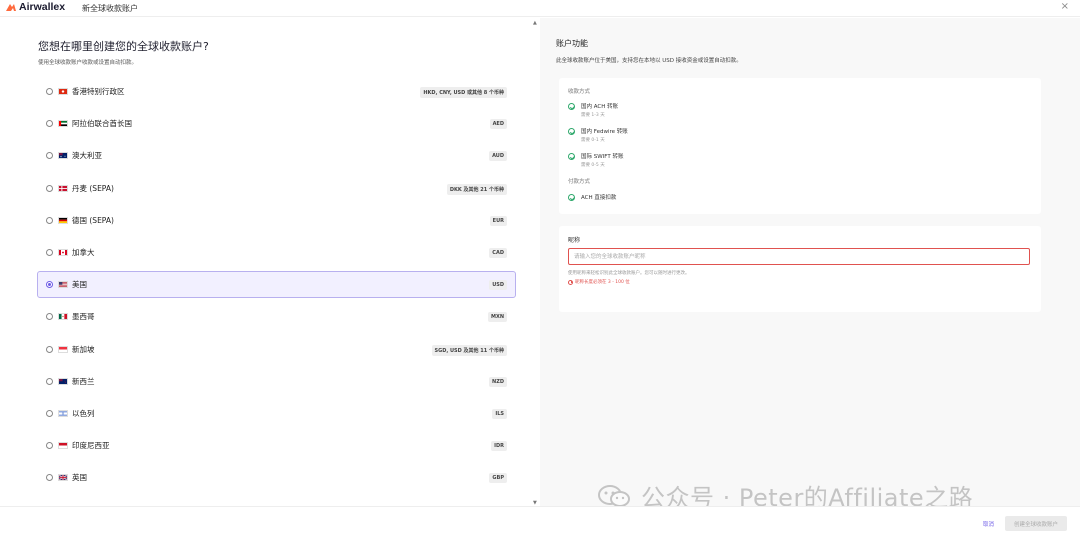 The image size is (1080, 538). Describe the element at coordinates (463, 92) in the screenshot. I see `currency-badge: HKD, CNY, USD 或其他 8 个币种` at that location.